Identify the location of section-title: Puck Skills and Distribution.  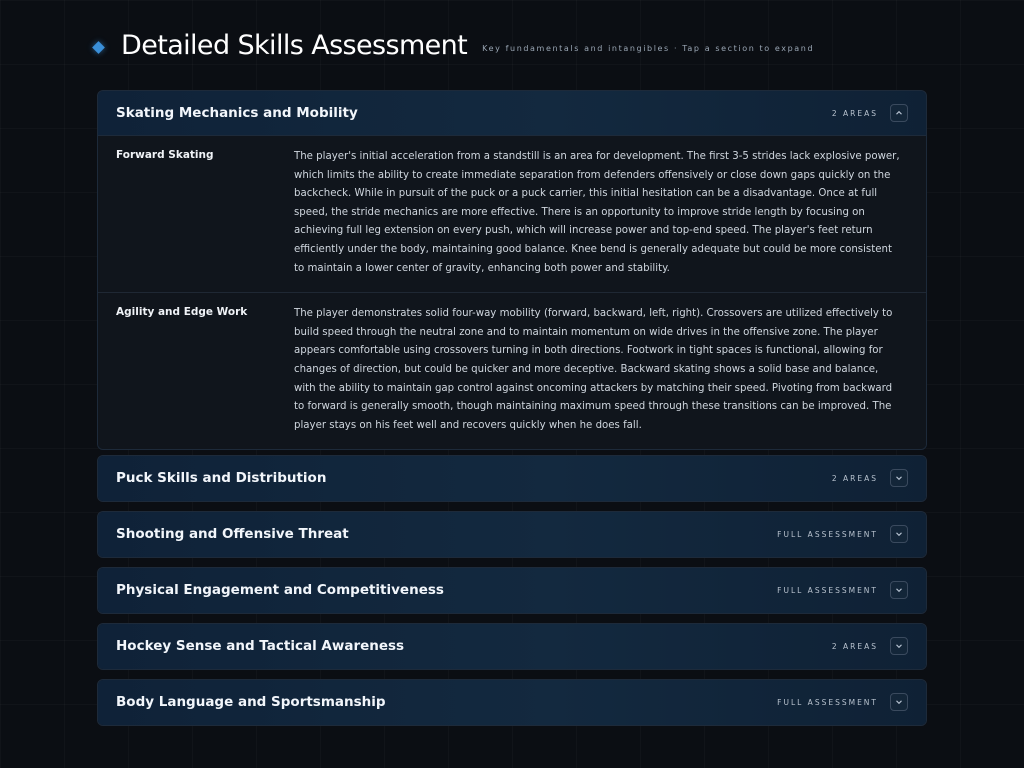
(221, 478).